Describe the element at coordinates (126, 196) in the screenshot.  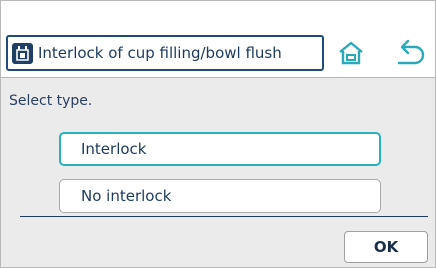
I see `option-label: No interlock` at that location.